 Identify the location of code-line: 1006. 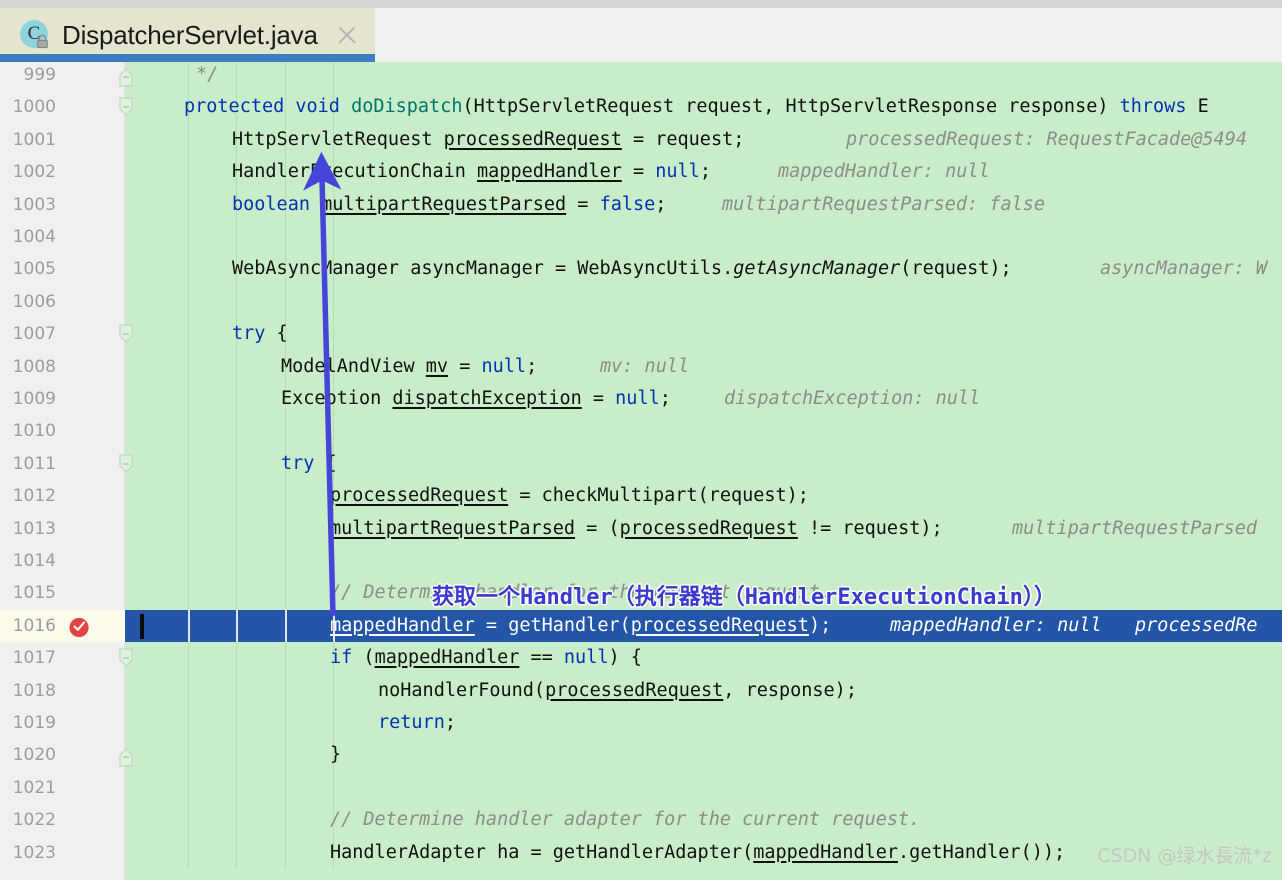
(641, 302).